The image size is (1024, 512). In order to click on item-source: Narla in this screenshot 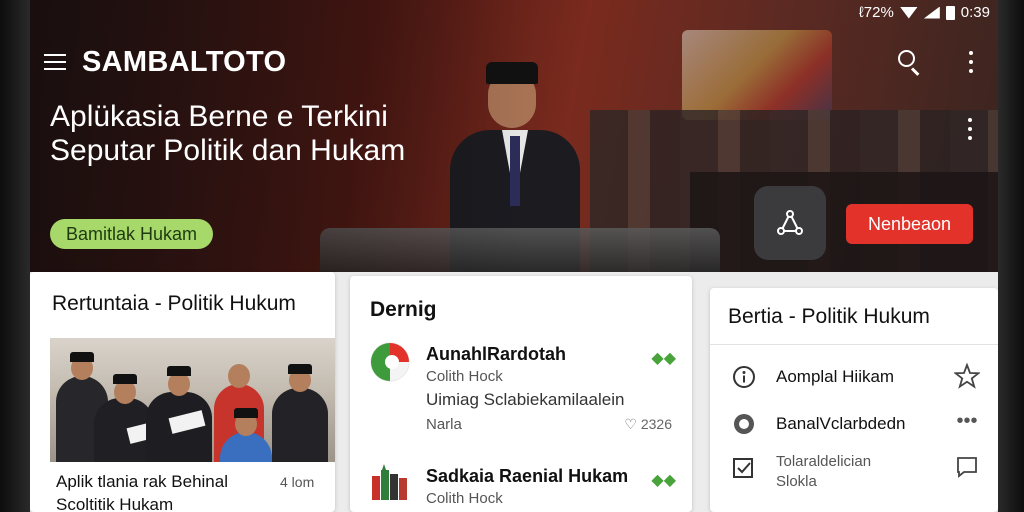, I will do `click(444, 424)`.